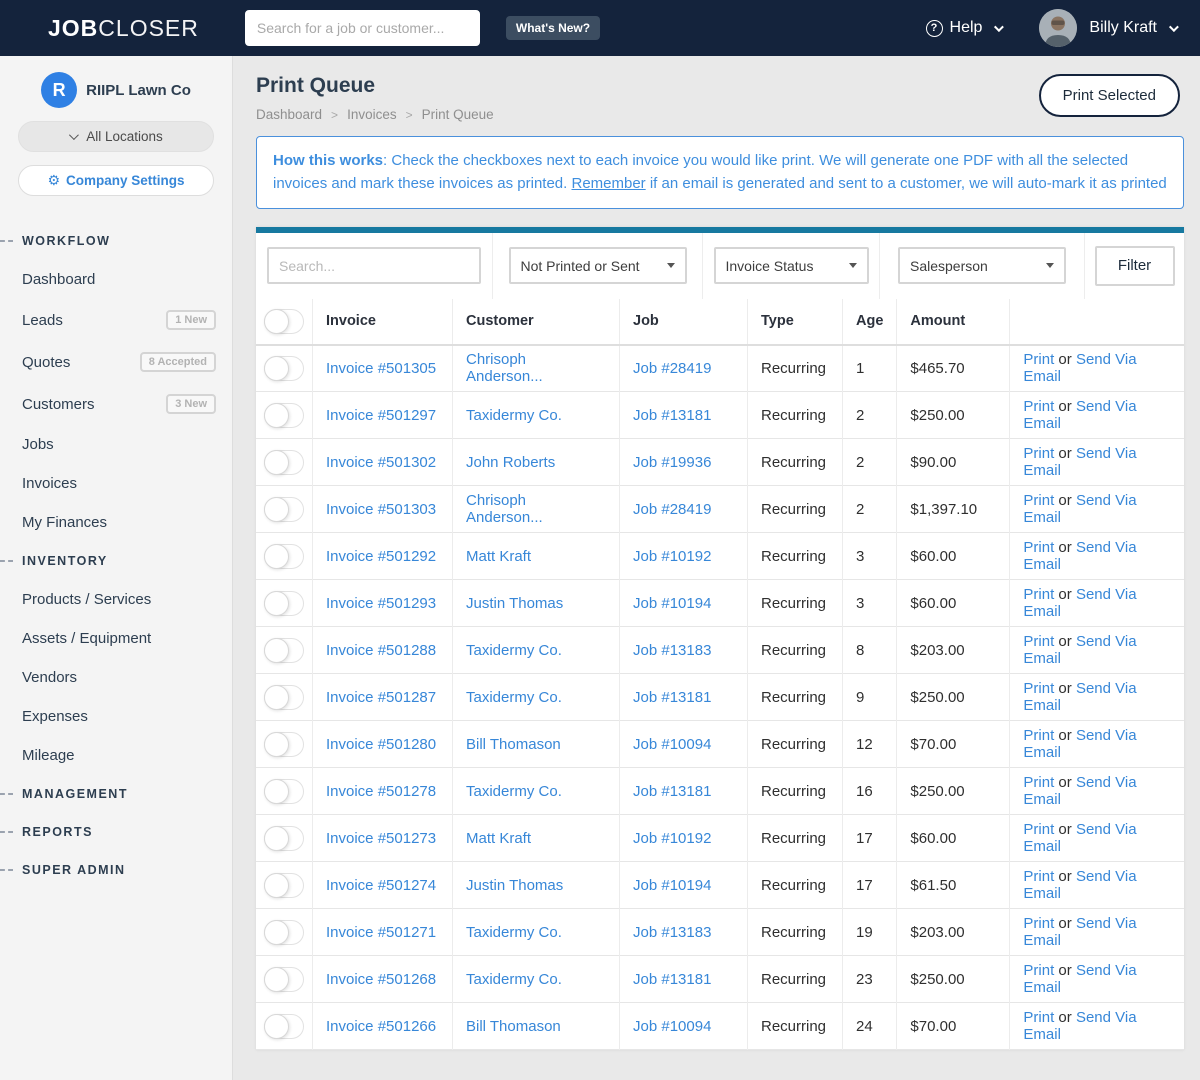 Image resolution: width=1200 pixels, height=1080 pixels. I want to click on select-all-toggle, so click(284, 321).